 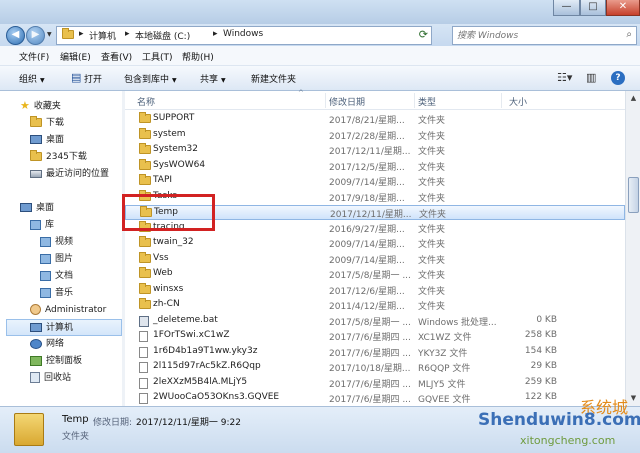 I want to click on sidebar-item-label: 收藏夹, so click(x=47, y=106).